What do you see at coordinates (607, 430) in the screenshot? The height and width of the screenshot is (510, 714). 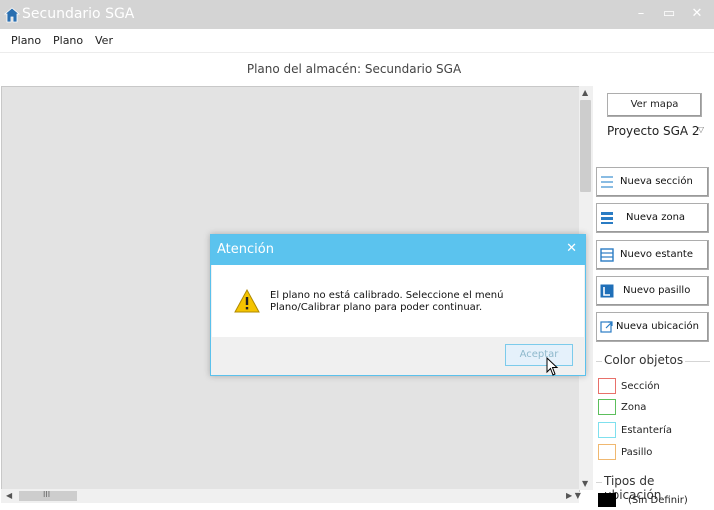 I see `estanteria-color-swatch` at bounding box center [607, 430].